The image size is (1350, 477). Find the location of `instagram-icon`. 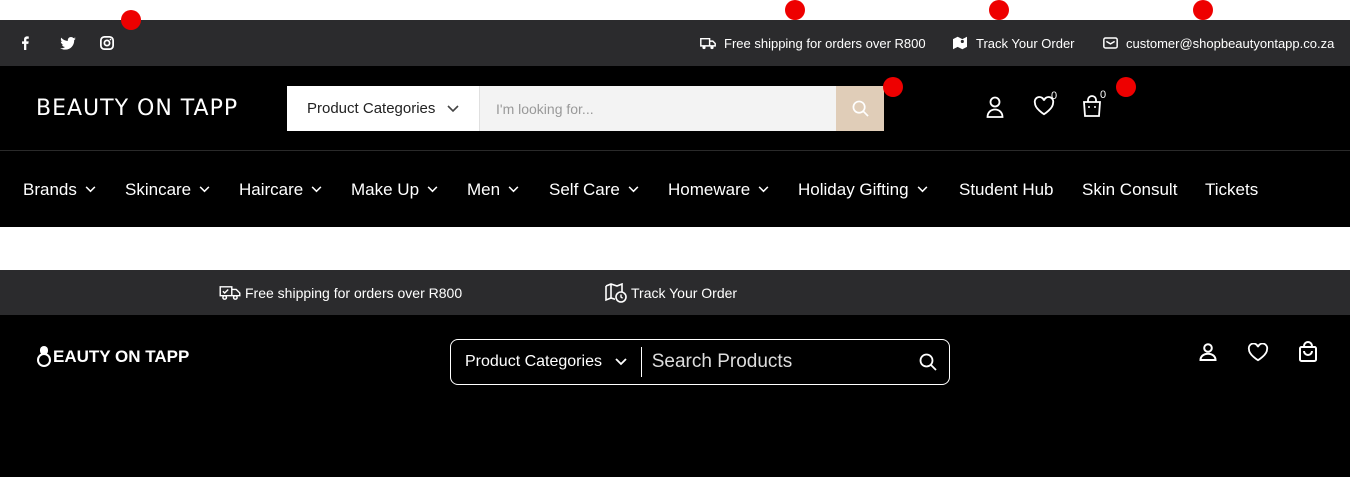

instagram-icon is located at coordinates (107, 43).